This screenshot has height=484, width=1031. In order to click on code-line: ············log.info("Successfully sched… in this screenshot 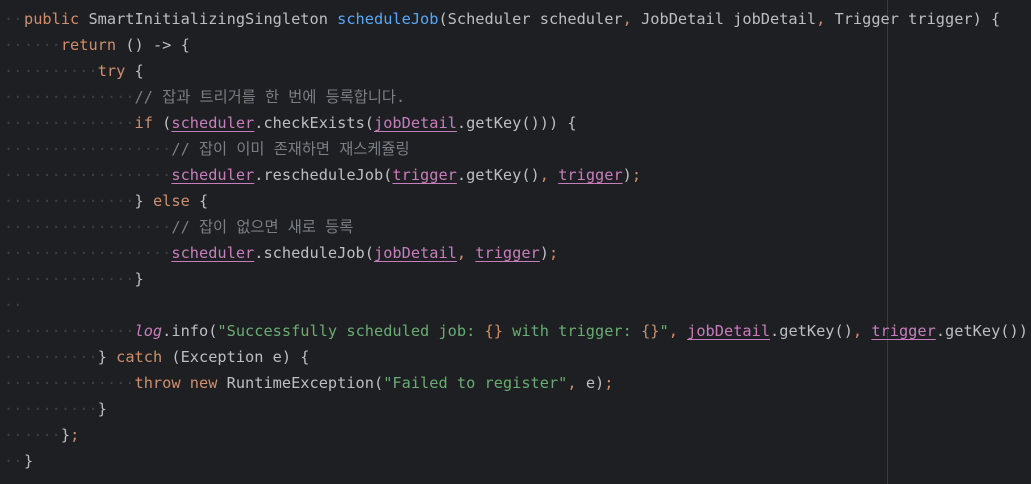, I will do `click(527, 331)`.